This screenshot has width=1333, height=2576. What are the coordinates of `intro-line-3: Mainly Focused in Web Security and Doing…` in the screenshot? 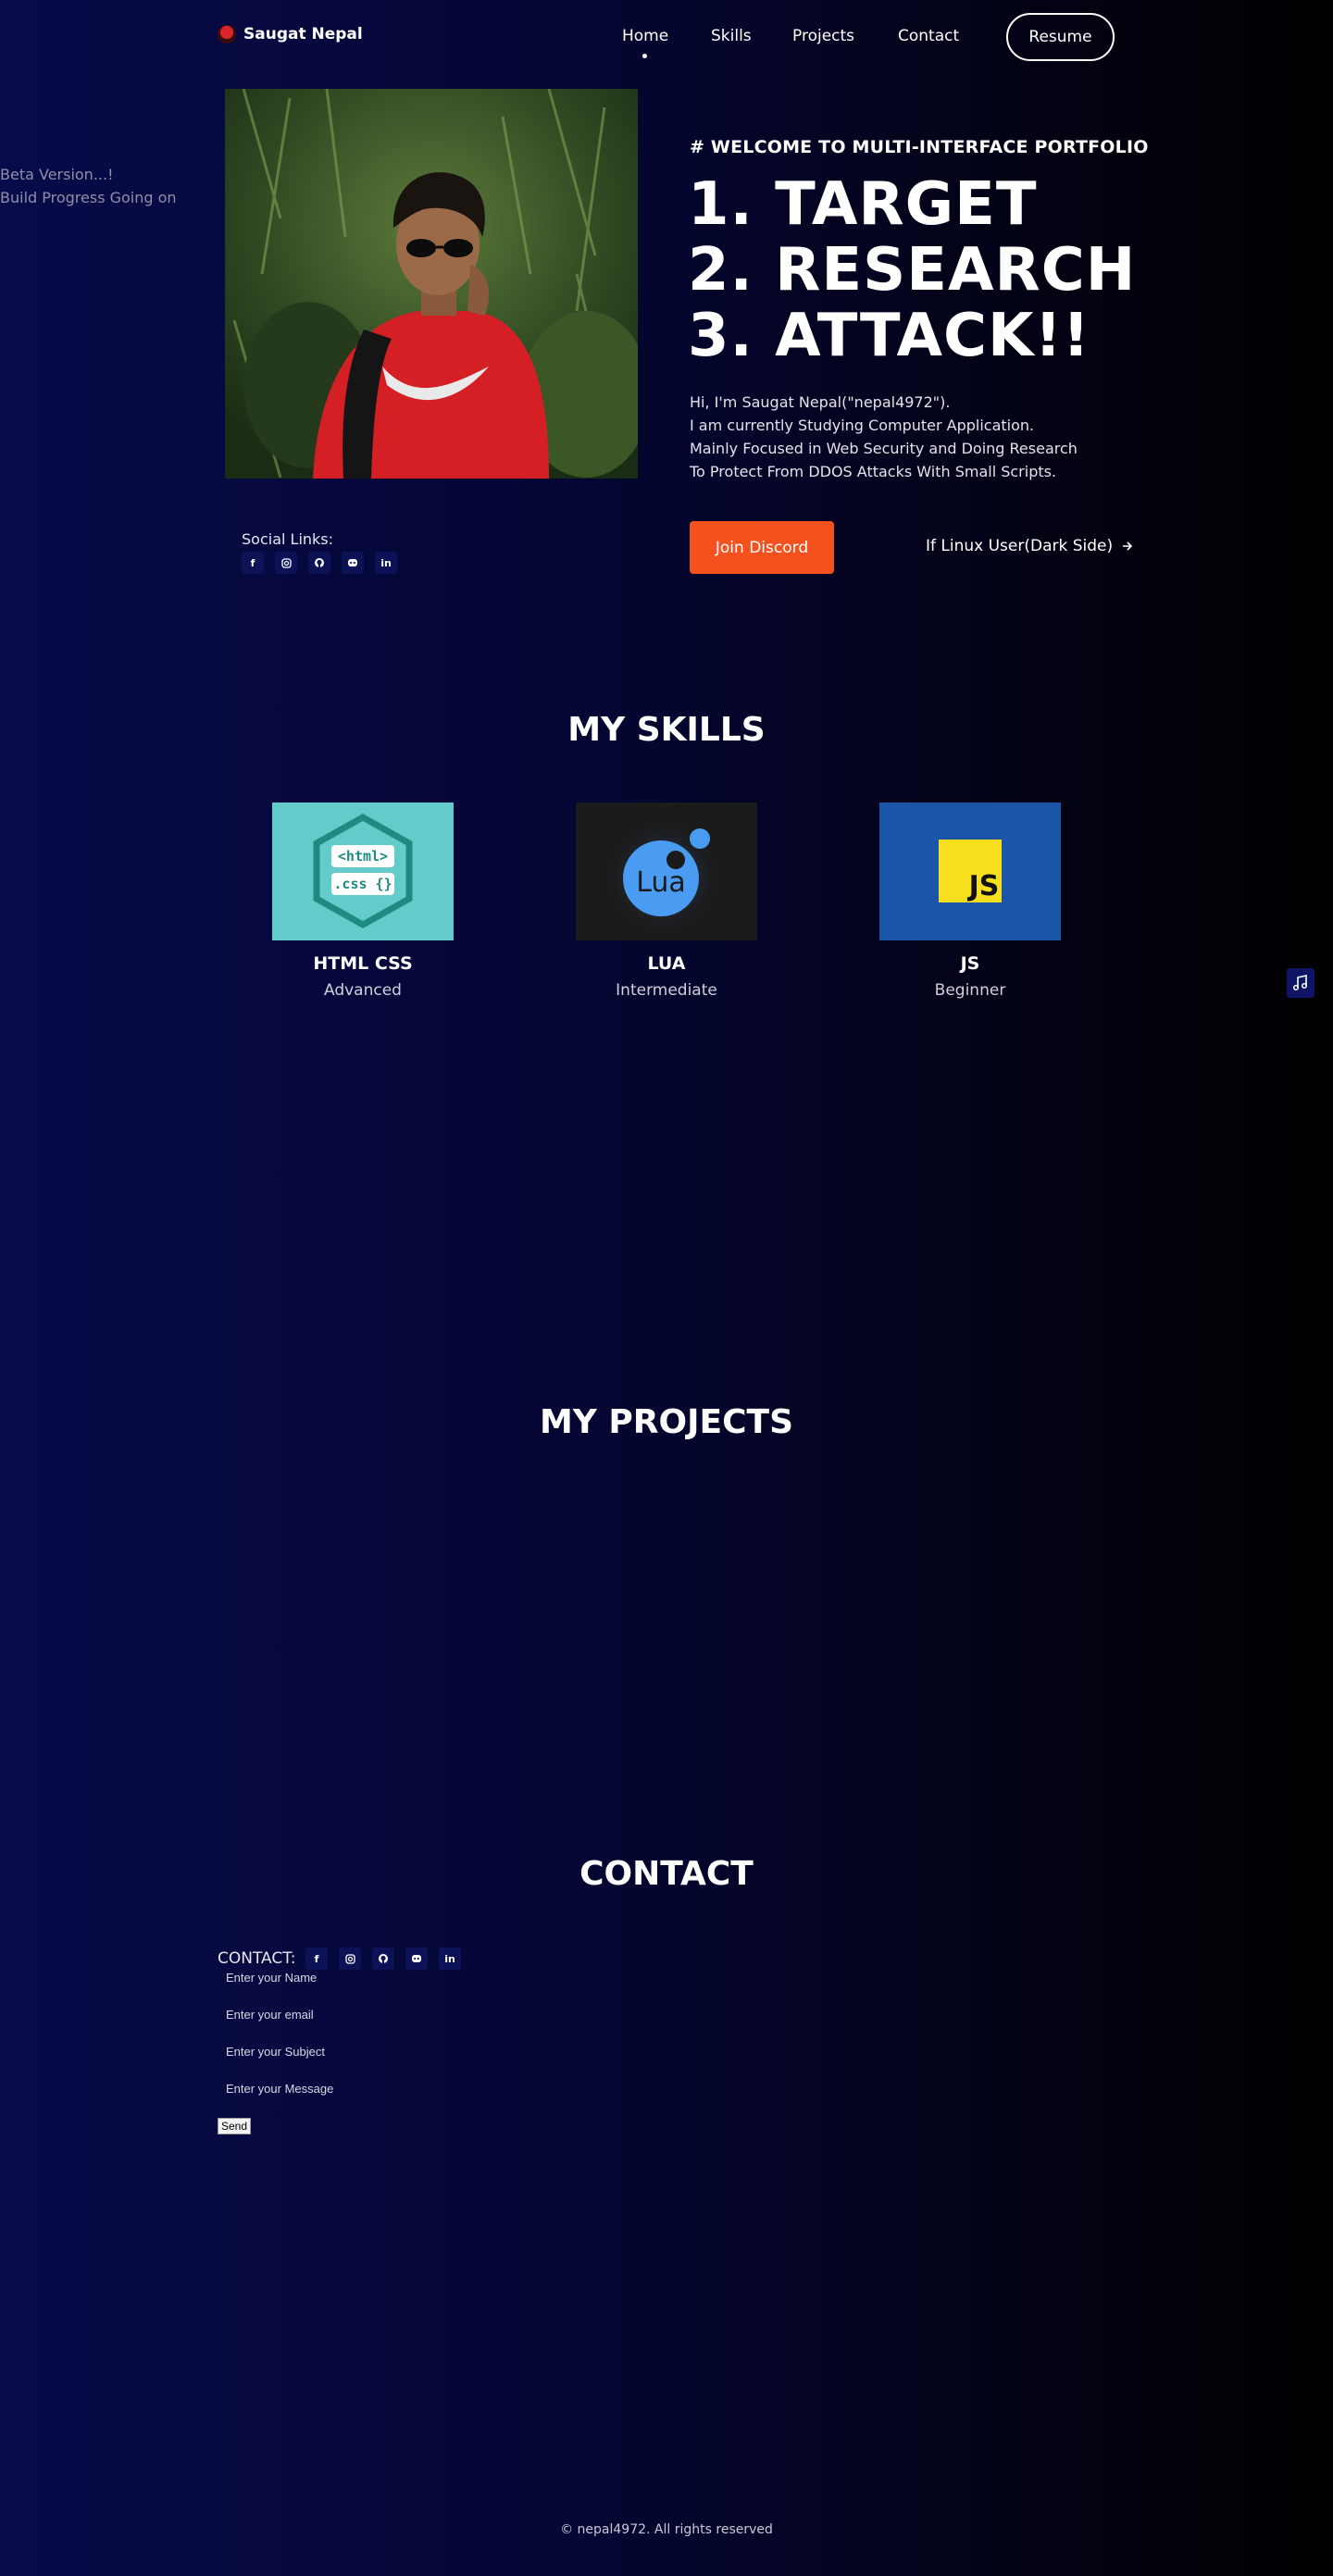 It's located at (884, 448).